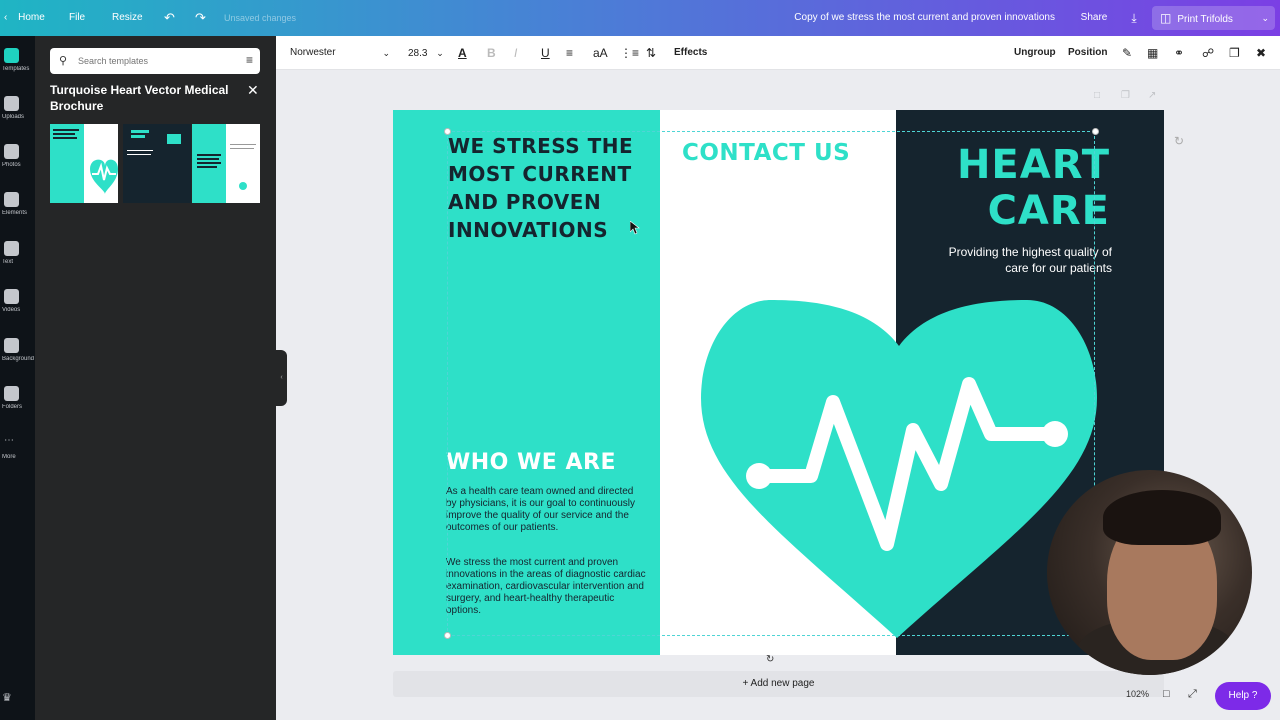 This screenshot has width=1280, height=720. What do you see at coordinates (600, 53) in the screenshot?
I see `letter-case-icon: aA` at bounding box center [600, 53].